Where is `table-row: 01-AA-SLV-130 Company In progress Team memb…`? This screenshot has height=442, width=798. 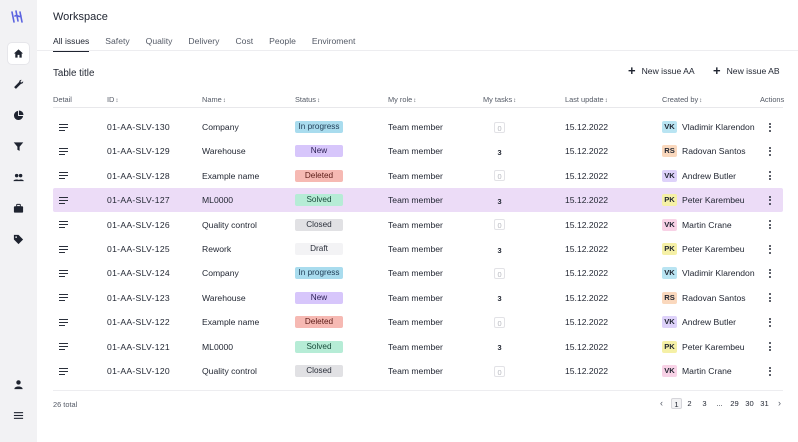 table-row: 01-AA-SLV-130 Company In progress Team memb… is located at coordinates (418, 127).